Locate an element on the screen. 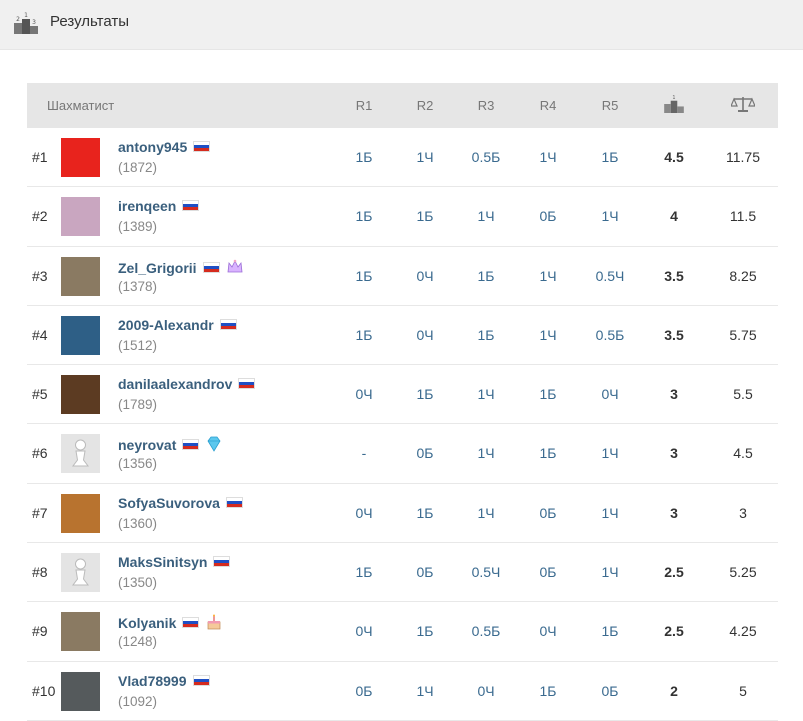 The image size is (803, 721). player-link: neyrovat is located at coordinates (170, 444).